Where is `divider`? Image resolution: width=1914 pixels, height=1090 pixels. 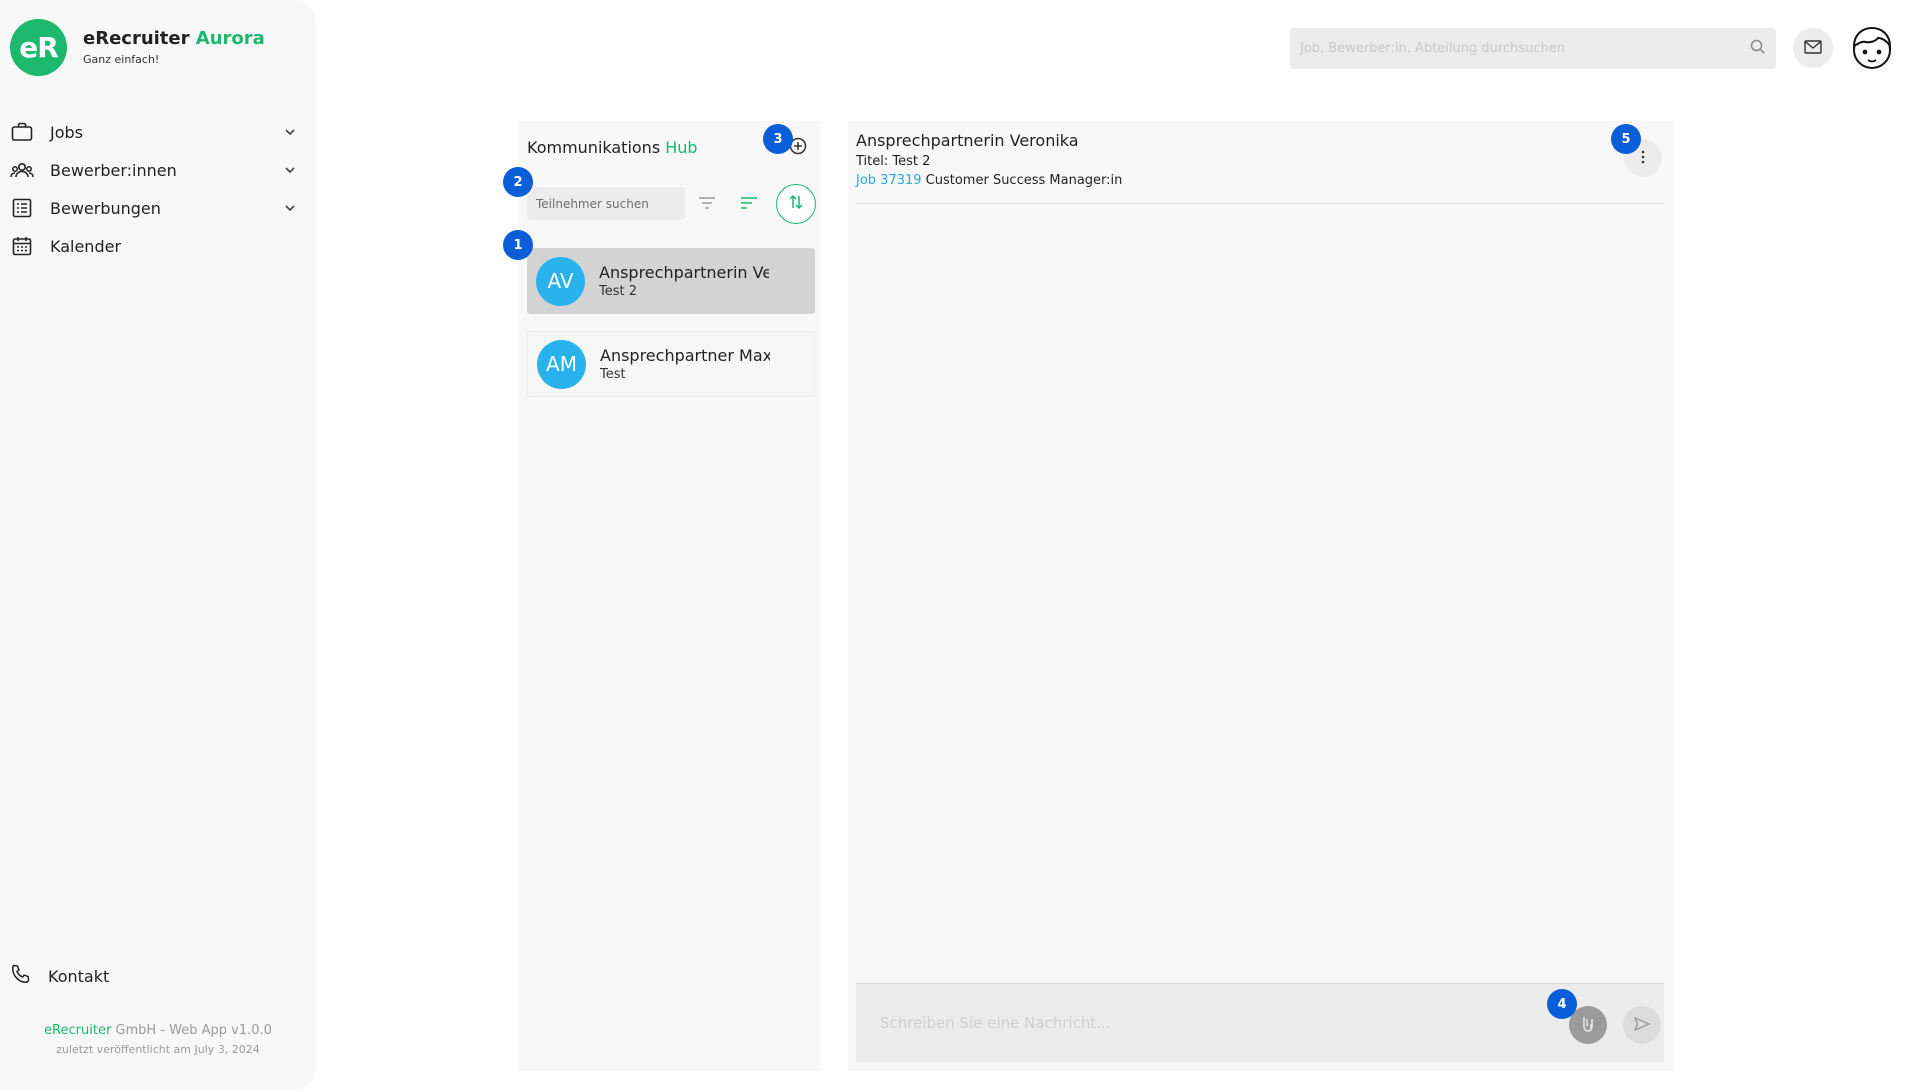
divider is located at coordinates (1260, 203).